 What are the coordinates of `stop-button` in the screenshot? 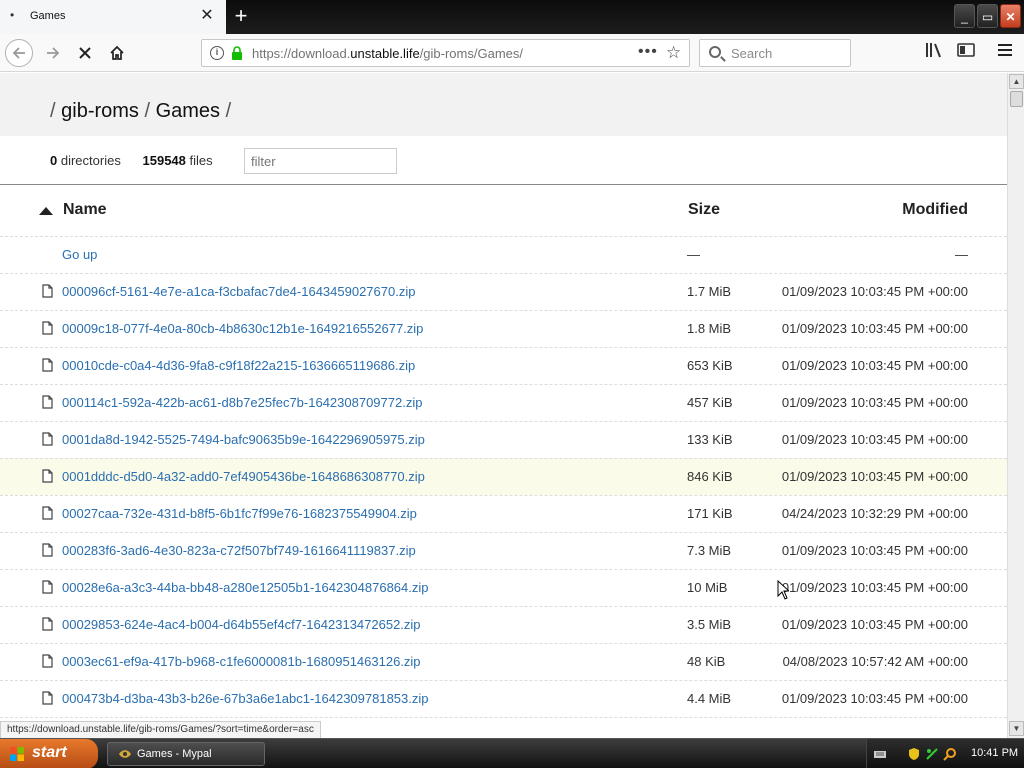 It's located at (85, 53).